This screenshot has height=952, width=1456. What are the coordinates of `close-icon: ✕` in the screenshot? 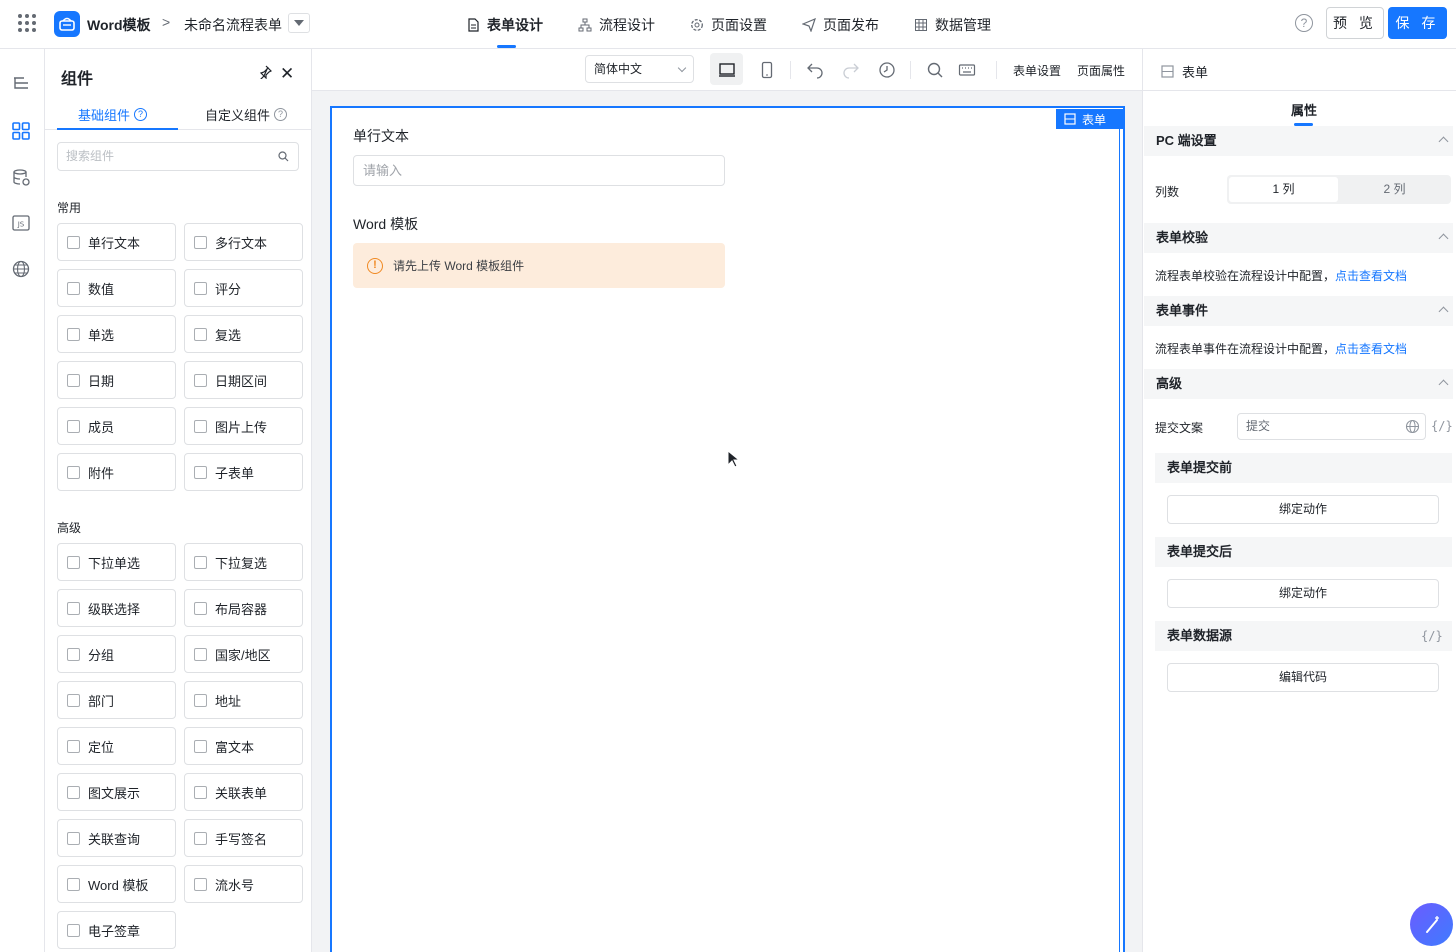 It's located at (287, 74).